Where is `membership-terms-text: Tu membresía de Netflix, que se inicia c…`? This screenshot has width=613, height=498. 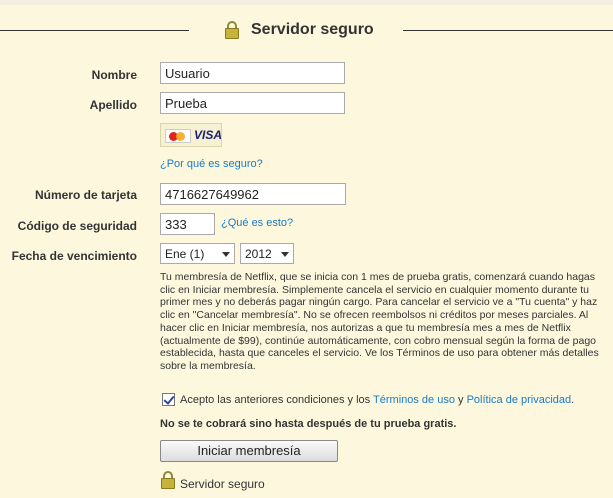
membership-terms-text: Tu membresía de Netflix, que se inicia c… is located at coordinates (379, 321).